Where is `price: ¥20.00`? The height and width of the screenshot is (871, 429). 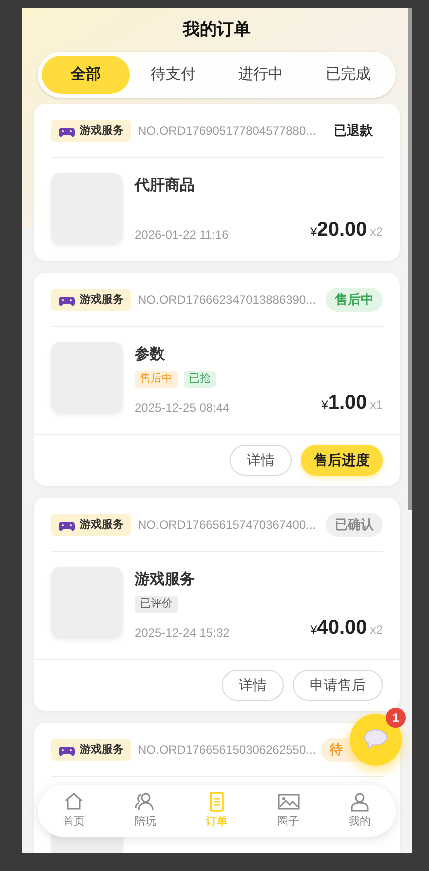
price: ¥20.00 is located at coordinates (339, 230).